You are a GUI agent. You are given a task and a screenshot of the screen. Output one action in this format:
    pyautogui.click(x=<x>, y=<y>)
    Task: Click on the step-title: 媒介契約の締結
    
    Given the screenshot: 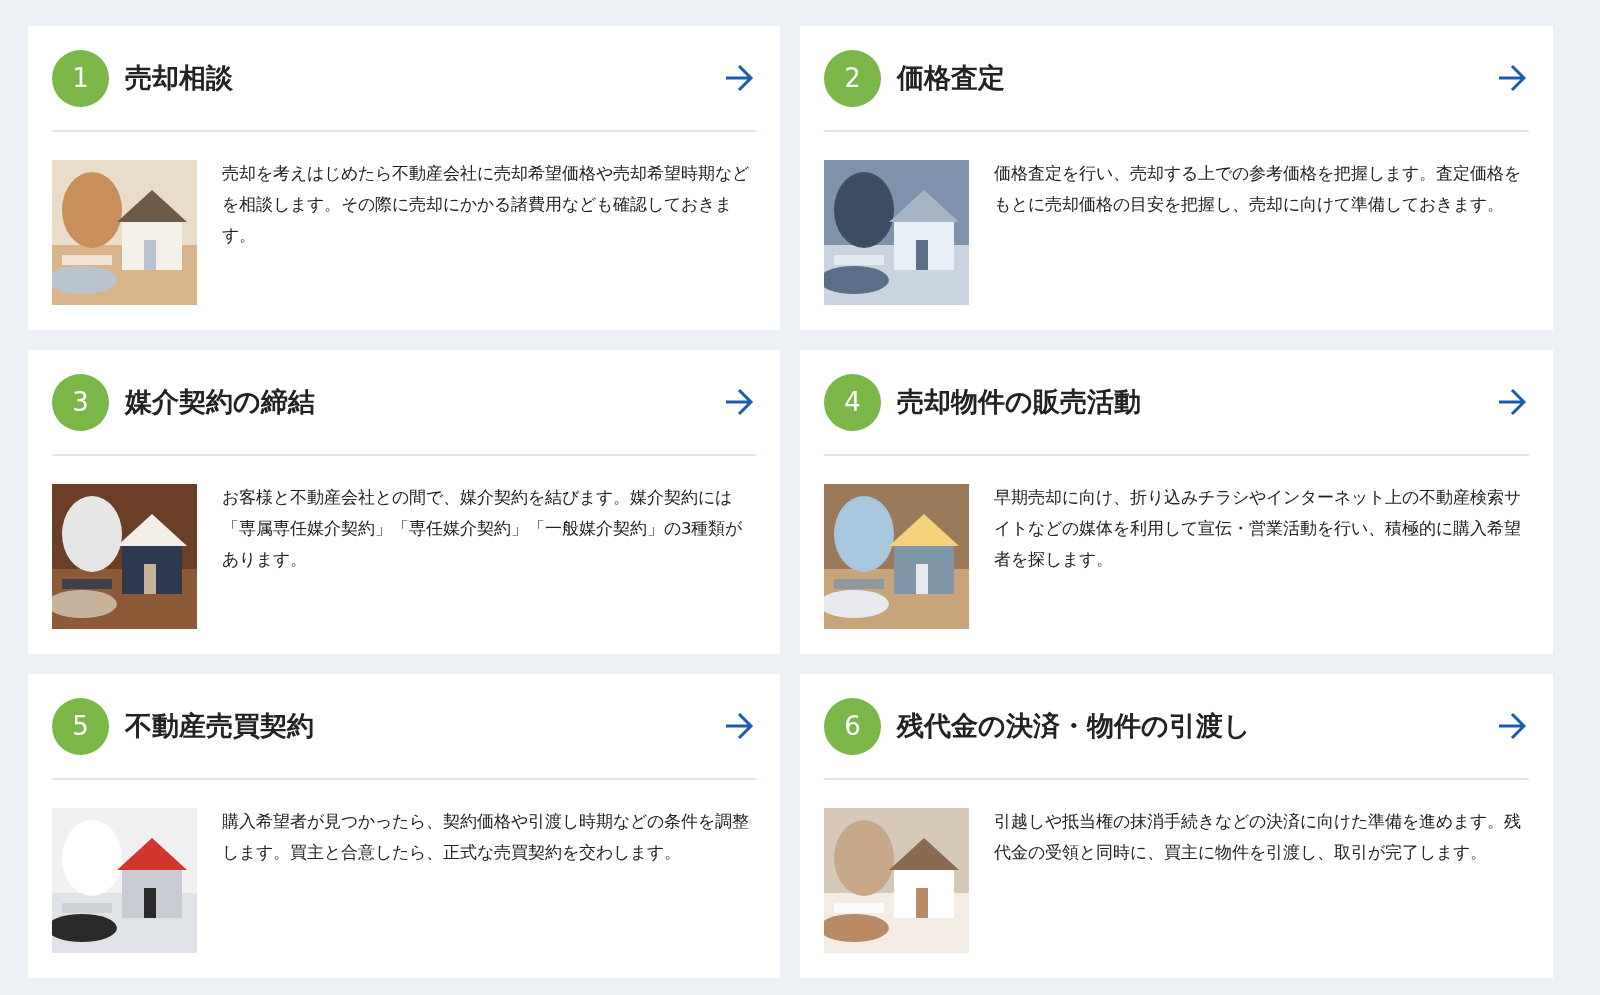 What is the action you would take?
    pyautogui.click(x=220, y=402)
    